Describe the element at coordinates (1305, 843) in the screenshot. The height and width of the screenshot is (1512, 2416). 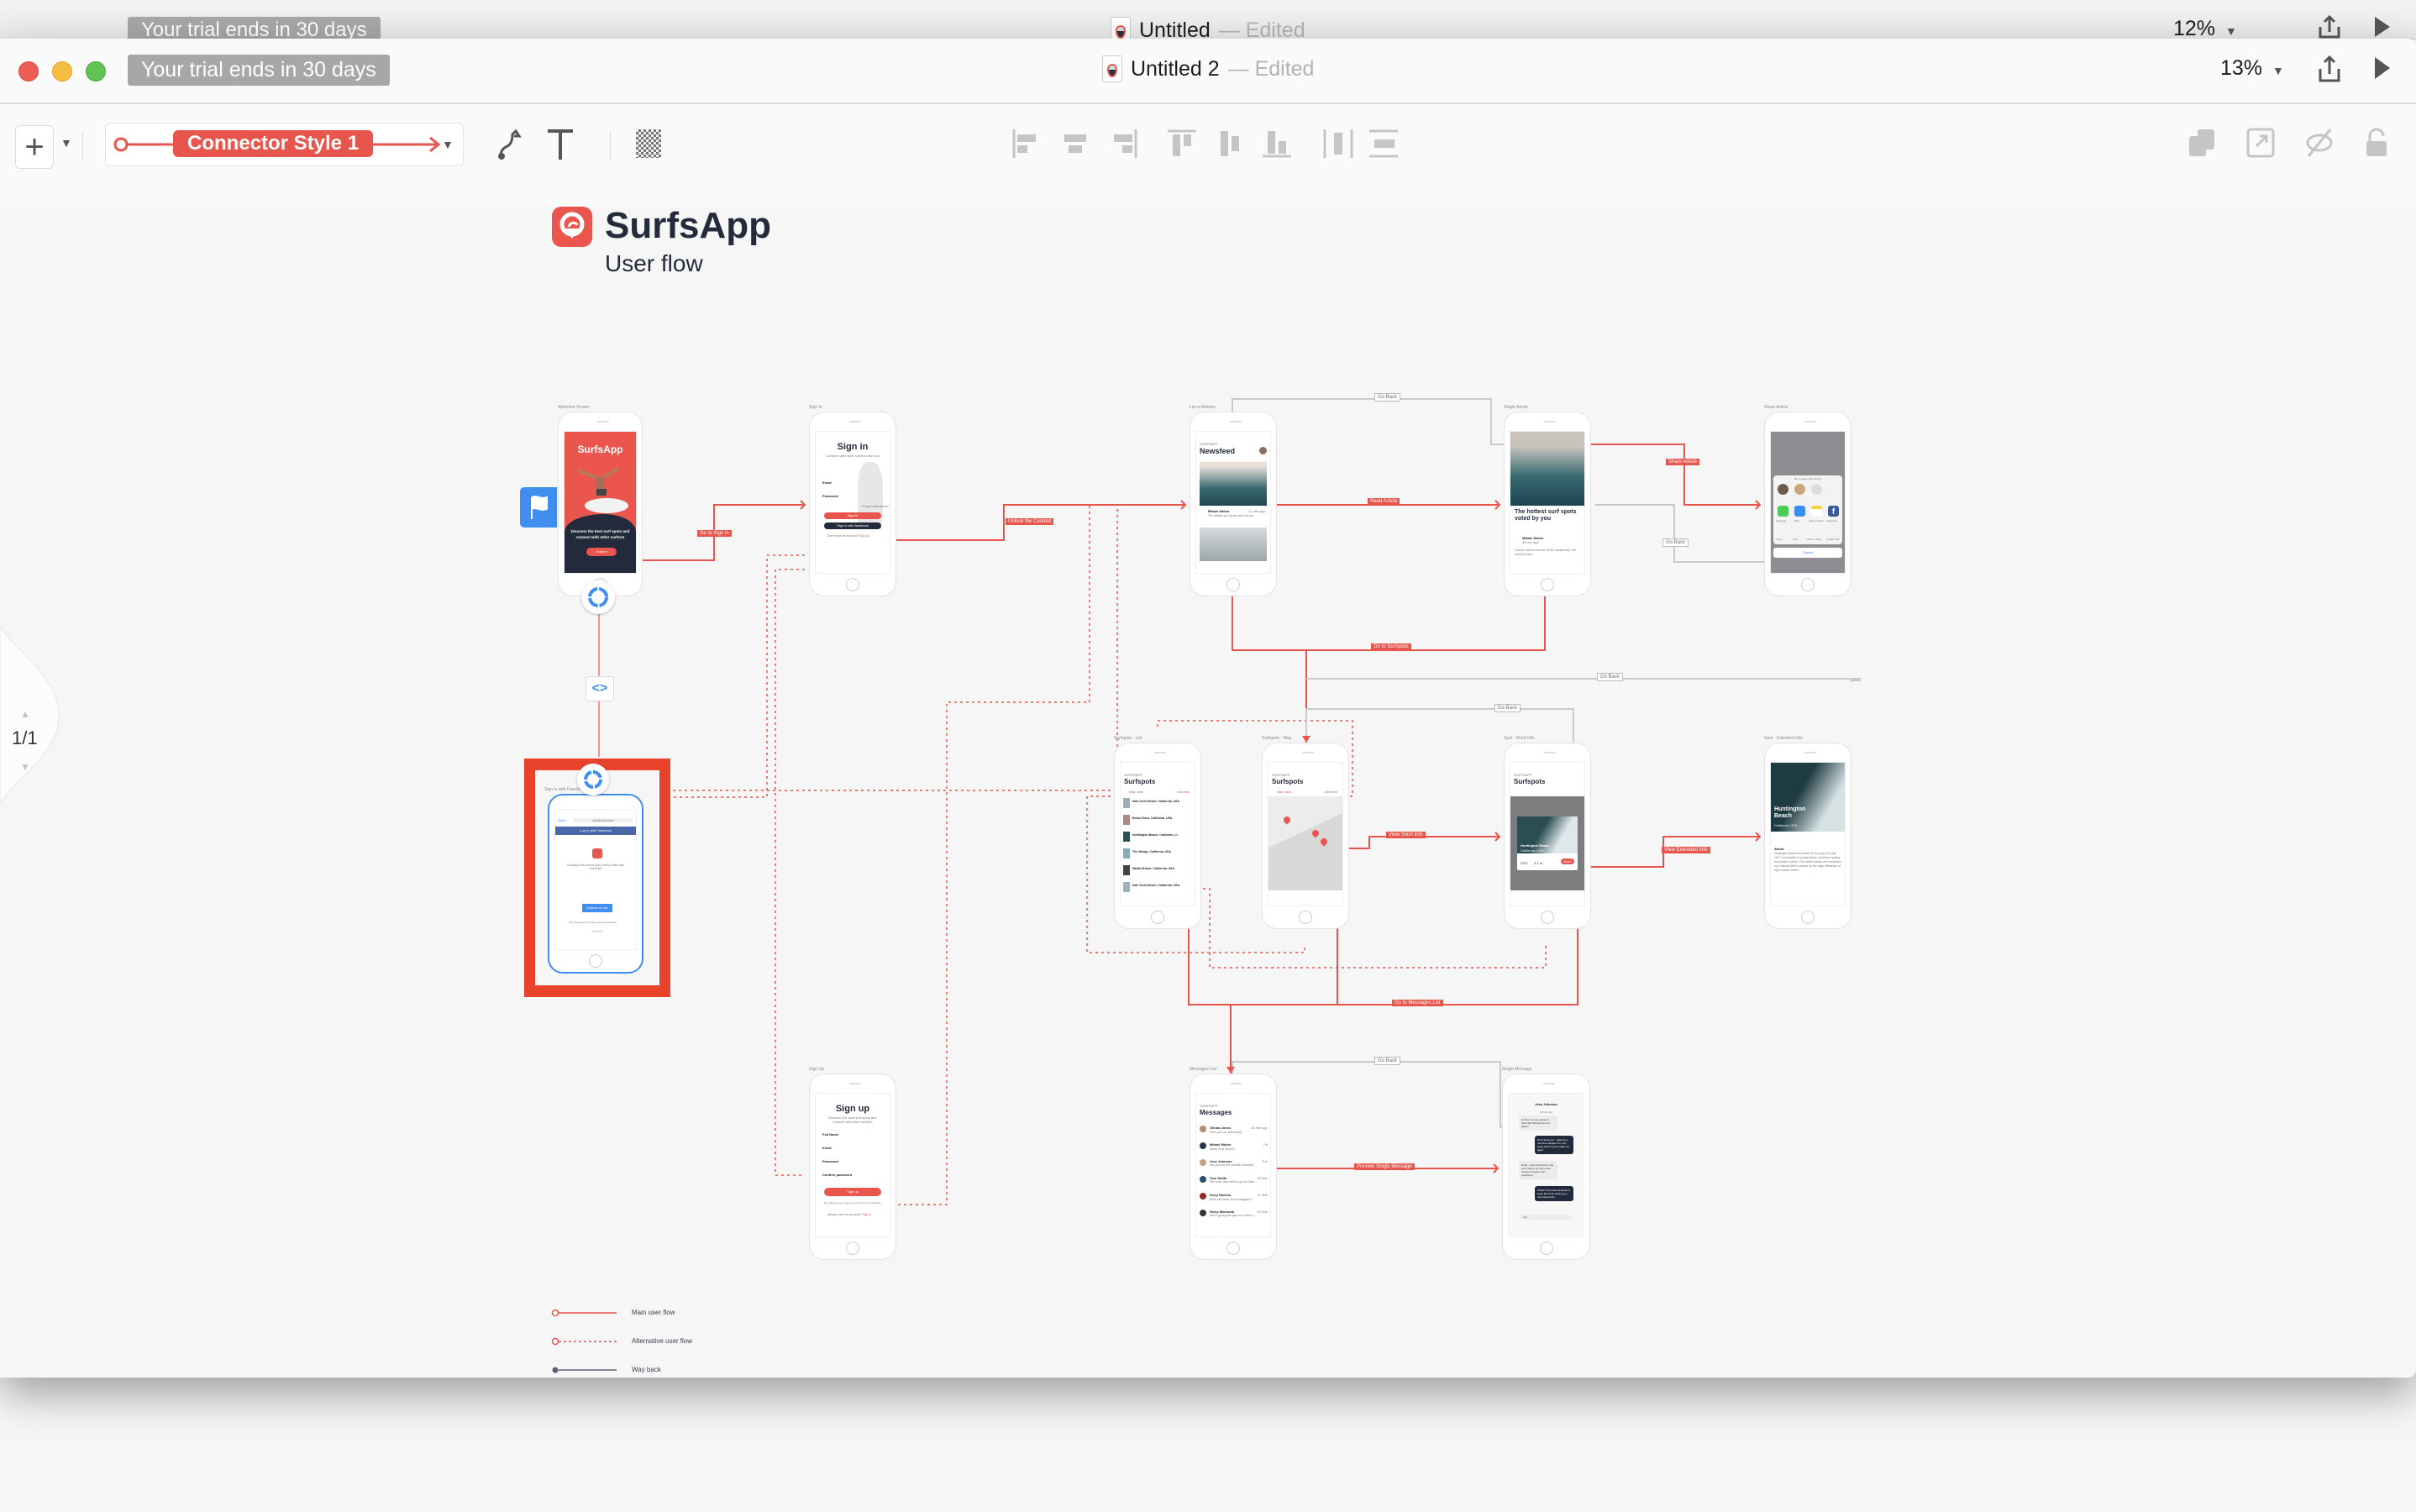
I see `map` at that location.